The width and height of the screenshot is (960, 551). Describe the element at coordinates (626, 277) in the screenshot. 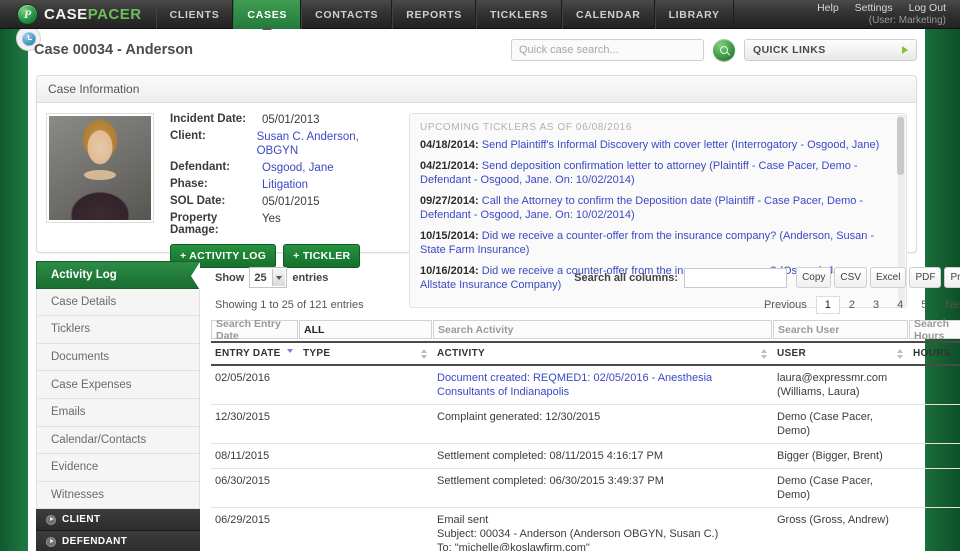

I see `search-all-columns-label: Search all columns:` at that location.